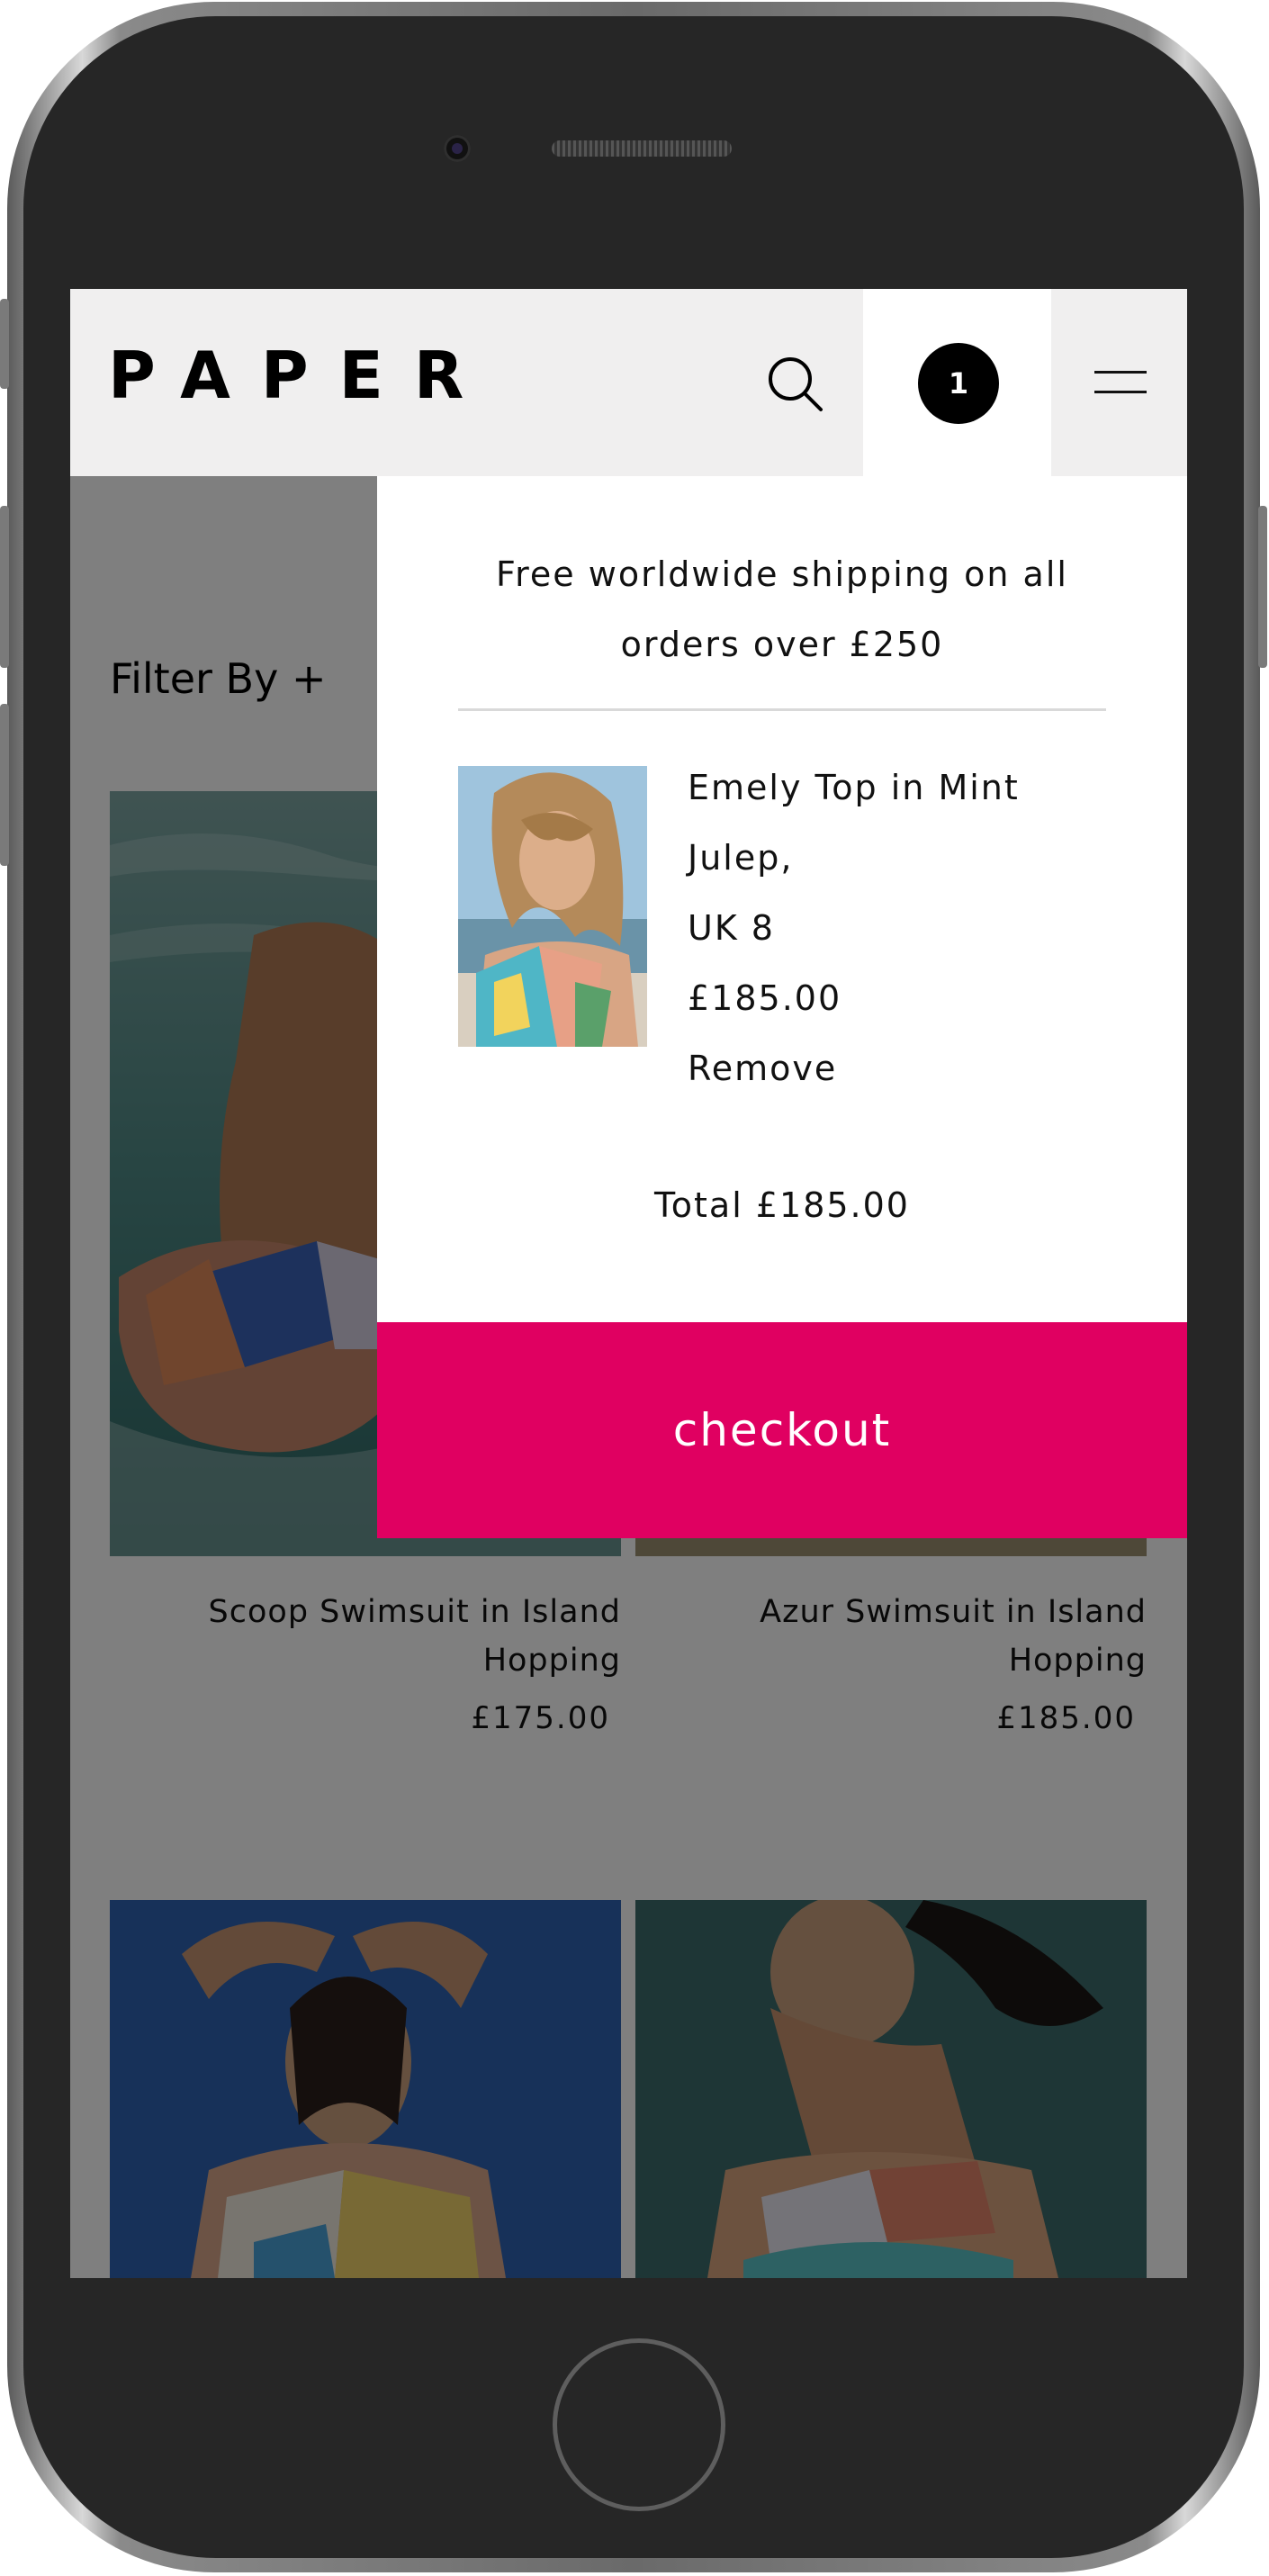  Describe the element at coordinates (4, 785) in the screenshot. I see `volume-down-button` at that location.